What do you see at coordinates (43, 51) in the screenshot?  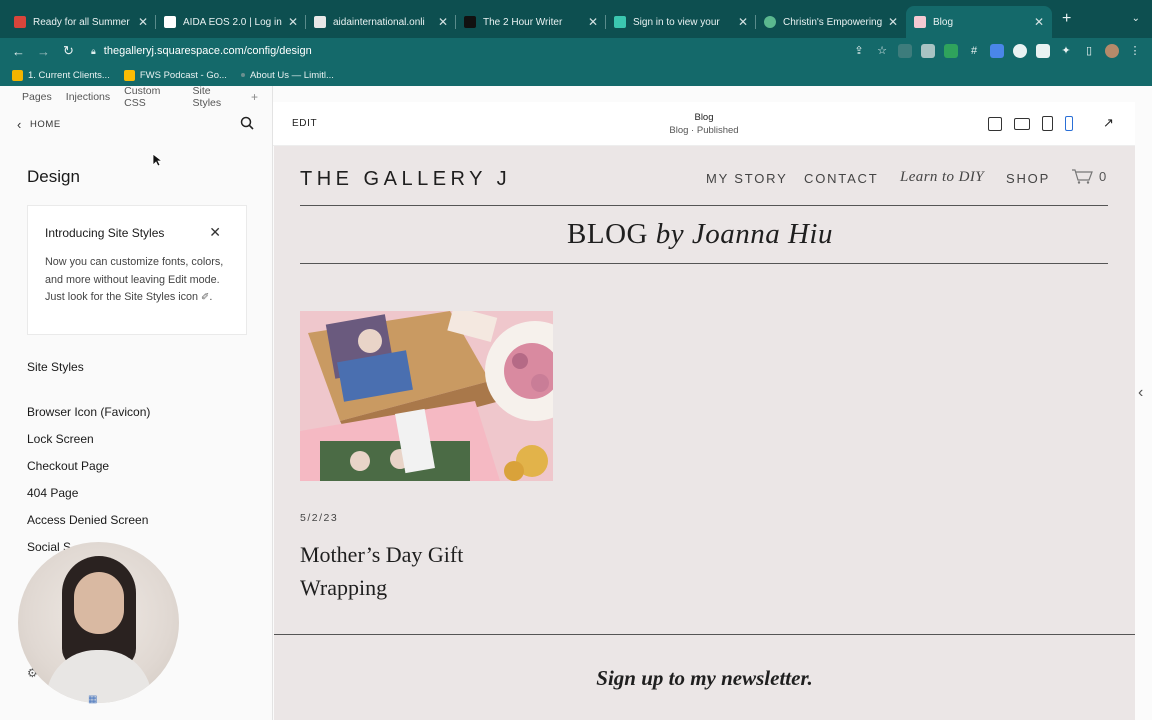 I see `forward-arrow-icon: →` at bounding box center [43, 51].